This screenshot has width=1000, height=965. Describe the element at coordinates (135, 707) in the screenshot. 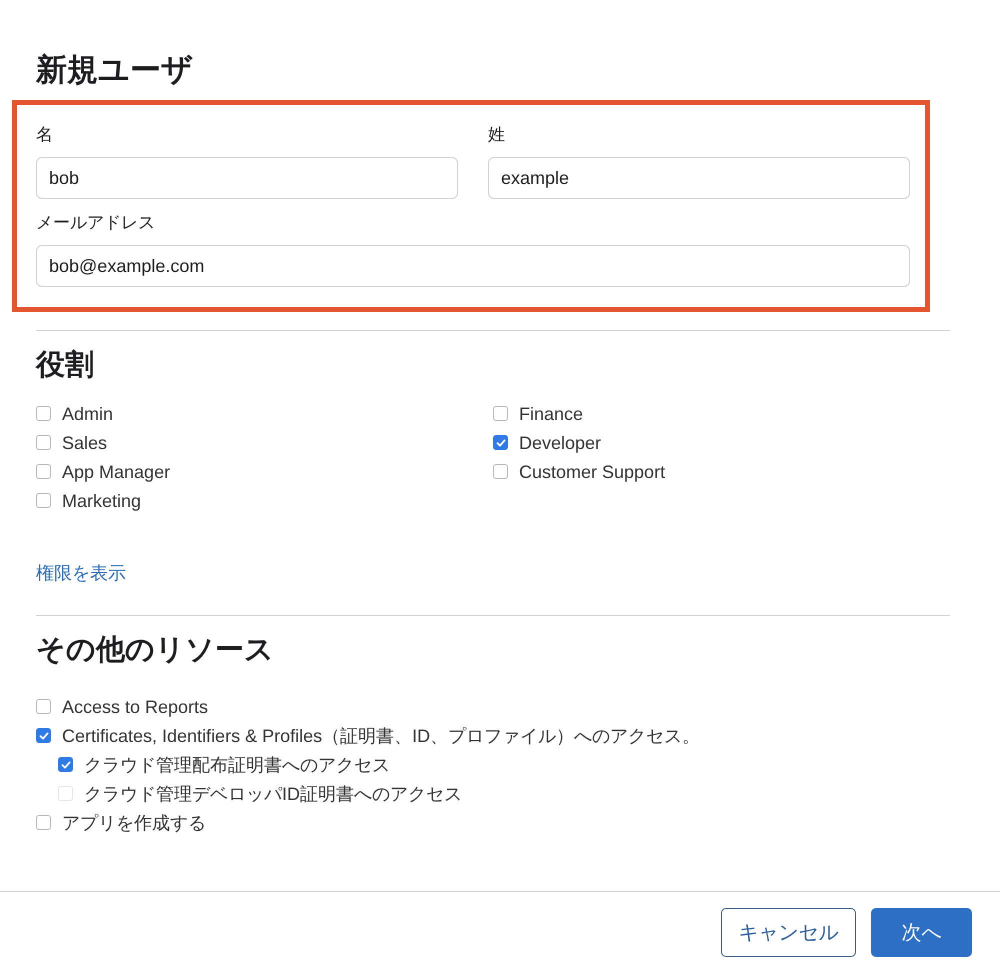

I see `checkbox-label: Access to Reports` at that location.